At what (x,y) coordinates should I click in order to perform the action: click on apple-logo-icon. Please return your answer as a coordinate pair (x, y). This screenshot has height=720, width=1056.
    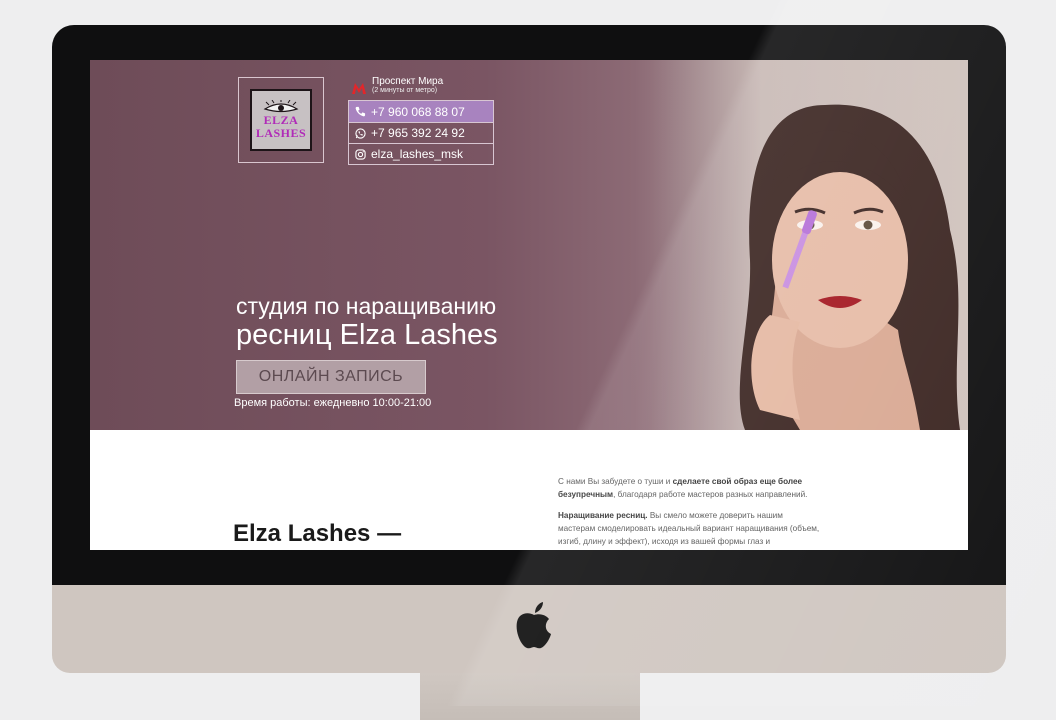
    Looking at the image, I should click on (533, 625).